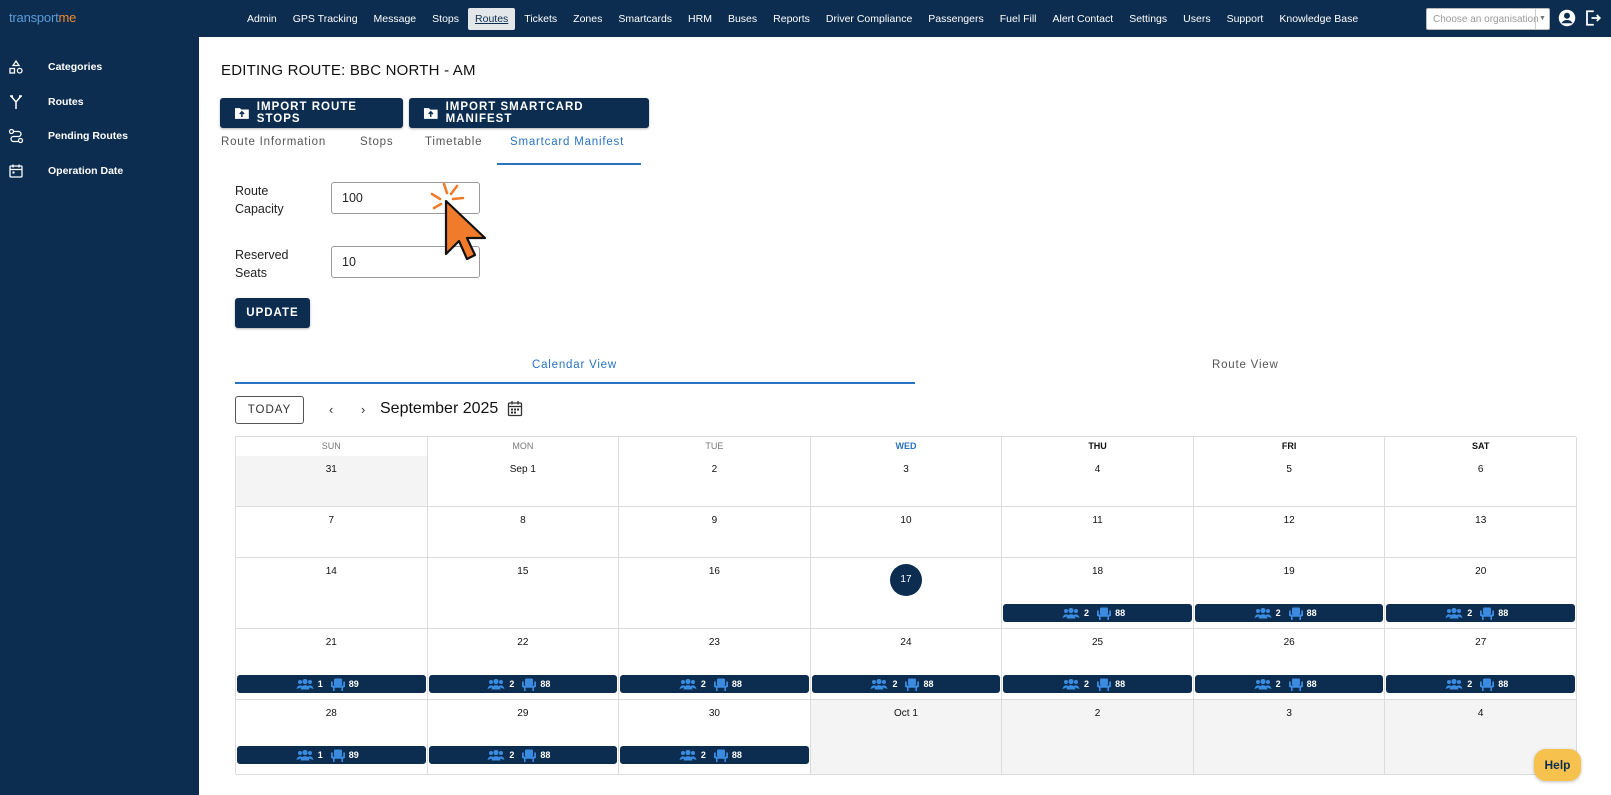 The image size is (1611, 795). What do you see at coordinates (332, 481) in the screenshot?
I see `calendar-day-cell: 31` at bounding box center [332, 481].